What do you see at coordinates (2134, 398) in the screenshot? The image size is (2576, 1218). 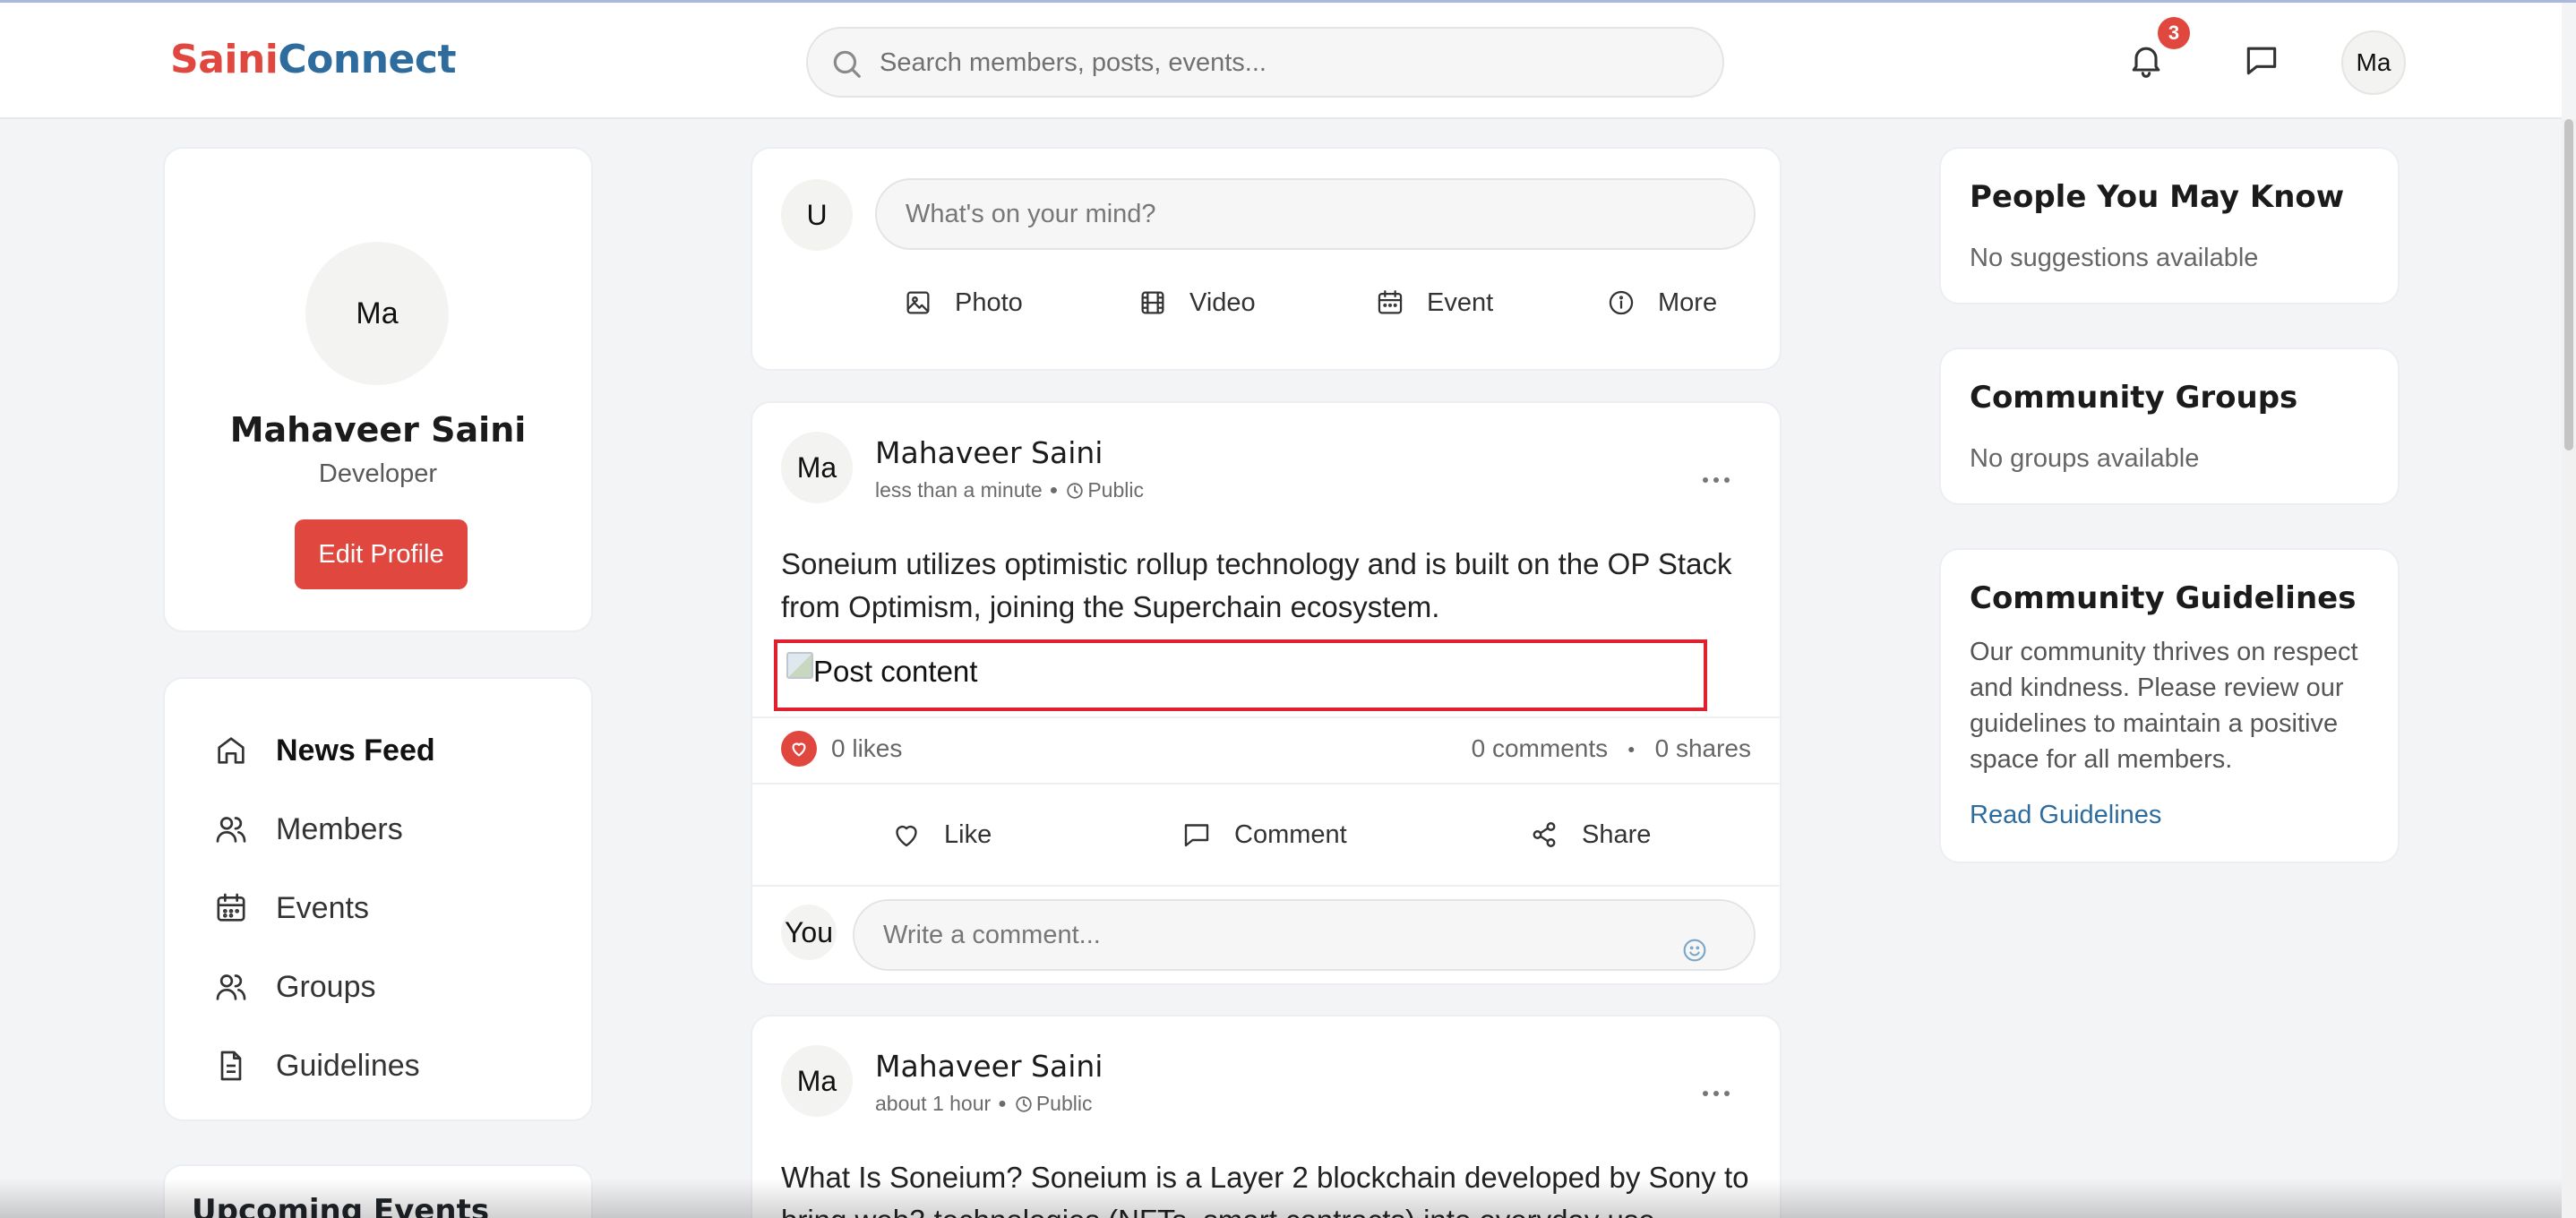 I see `groups-title: Community Groups` at bounding box center [2134, 398].